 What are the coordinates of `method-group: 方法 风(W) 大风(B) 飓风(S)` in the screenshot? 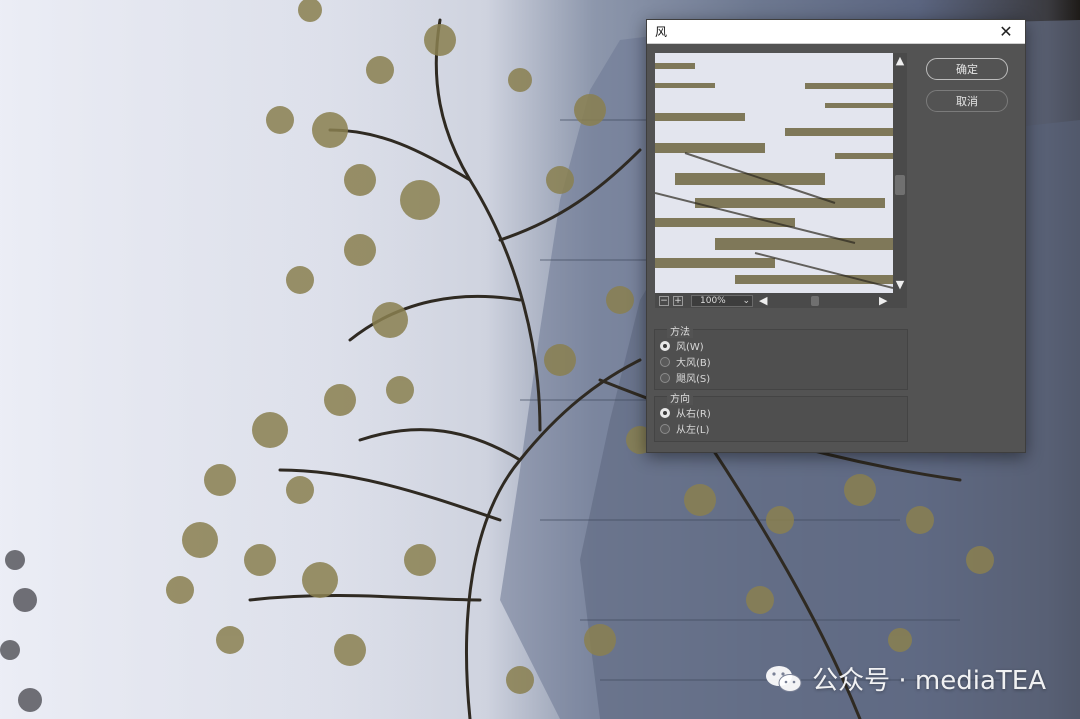 It's located at (781, 356).